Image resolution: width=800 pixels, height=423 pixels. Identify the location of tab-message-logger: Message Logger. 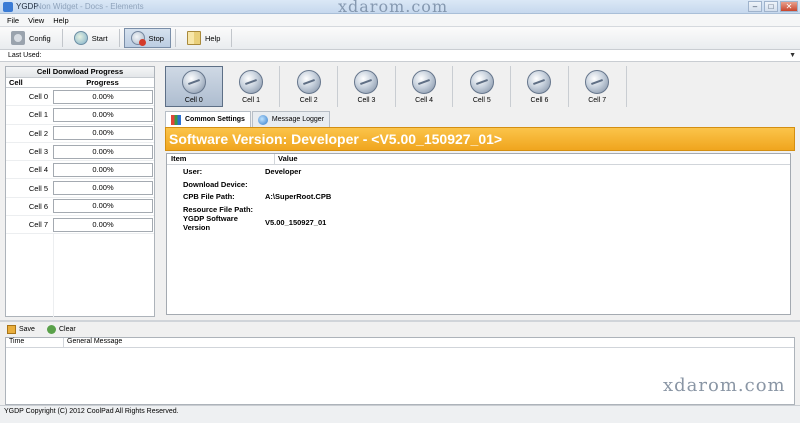
(291, 119).